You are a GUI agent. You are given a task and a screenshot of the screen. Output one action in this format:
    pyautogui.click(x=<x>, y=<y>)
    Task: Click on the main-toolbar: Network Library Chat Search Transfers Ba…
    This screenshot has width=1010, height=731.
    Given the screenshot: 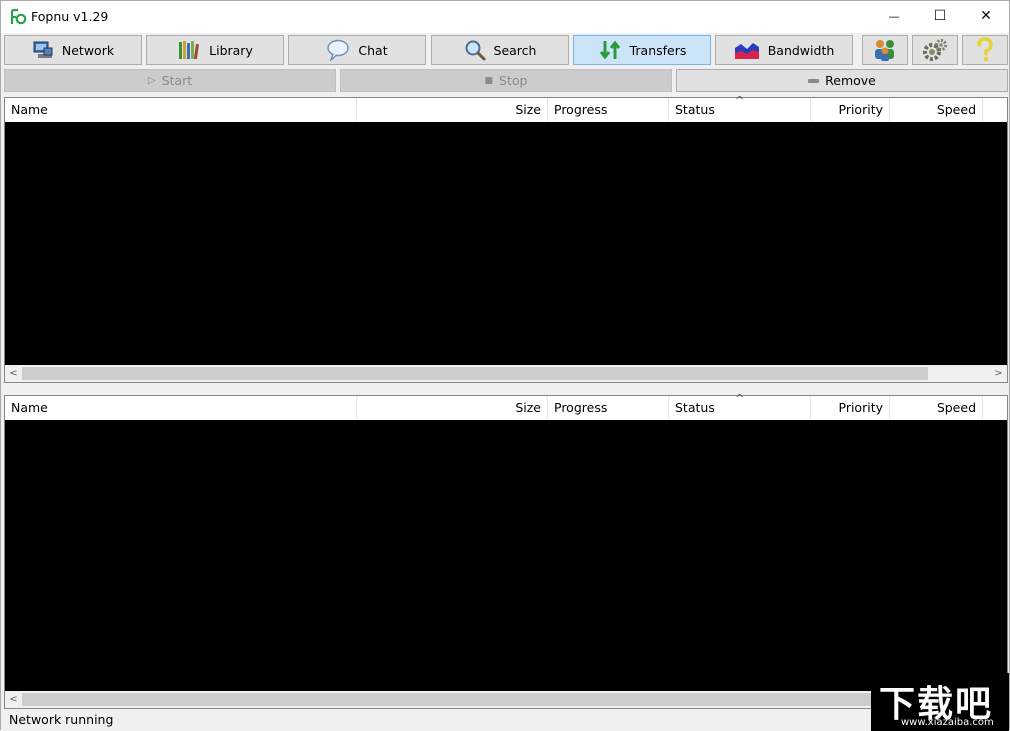 What is the action you would take?
    pyautogui.click(x=505, y=50)
    